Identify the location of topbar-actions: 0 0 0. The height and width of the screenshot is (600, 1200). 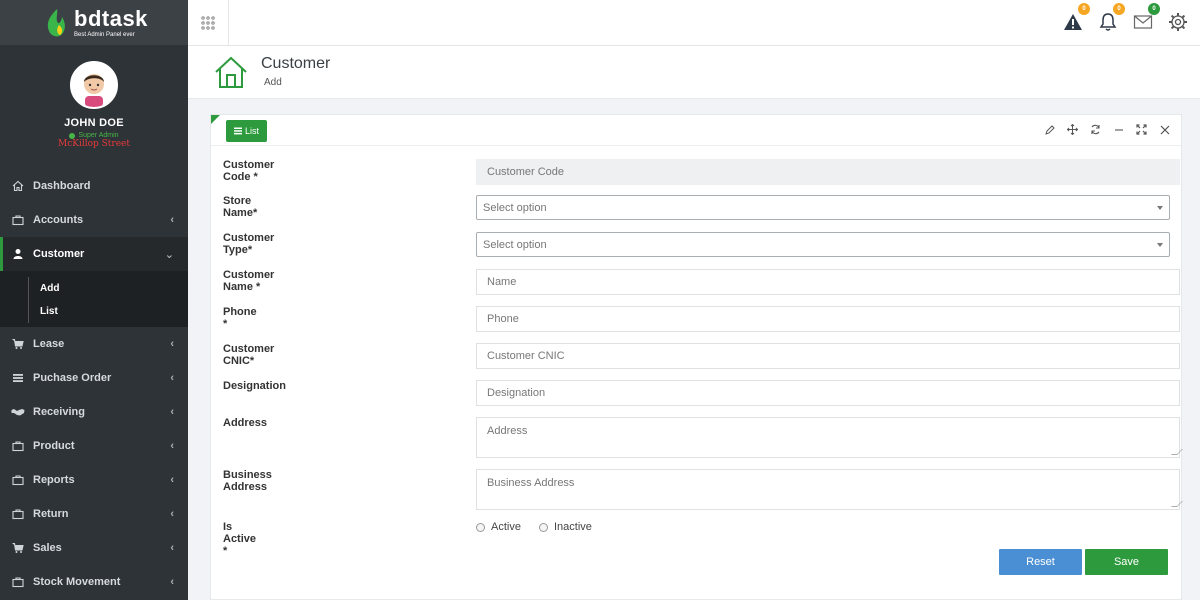
(1125, 19).